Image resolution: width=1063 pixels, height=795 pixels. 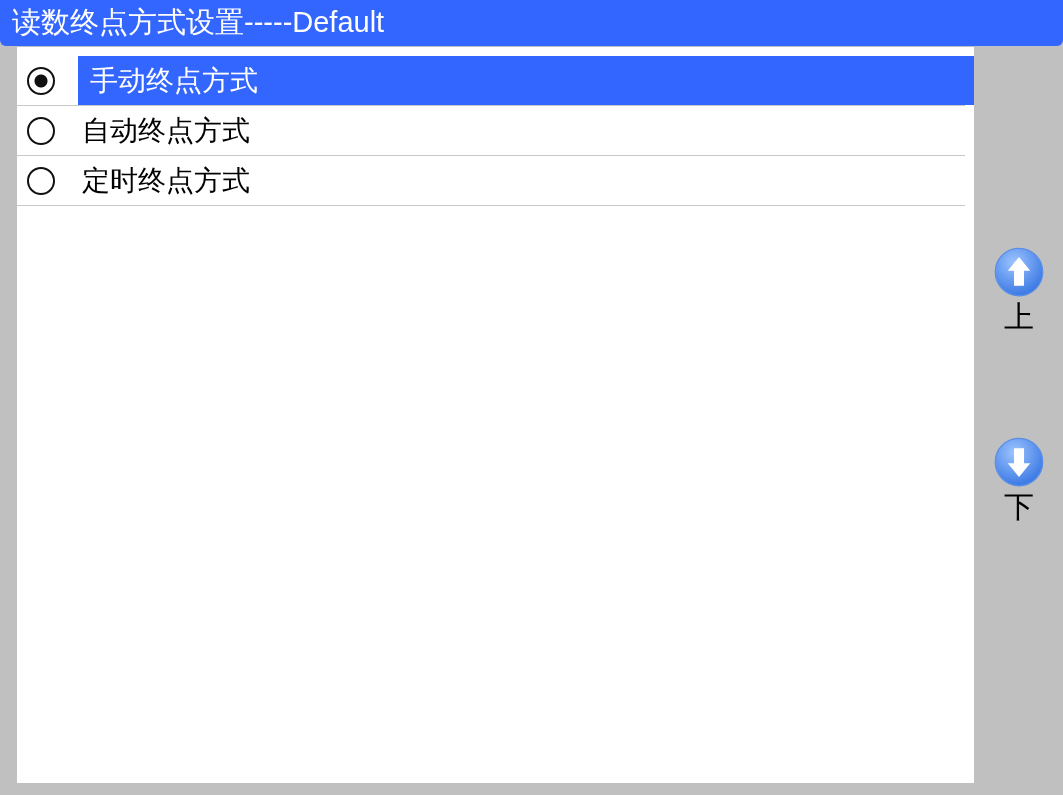 What do you see at coordinates (526, 80) in the screenshot?
I see `option-label: 手动终点方式` at bounding box center [526, 80].